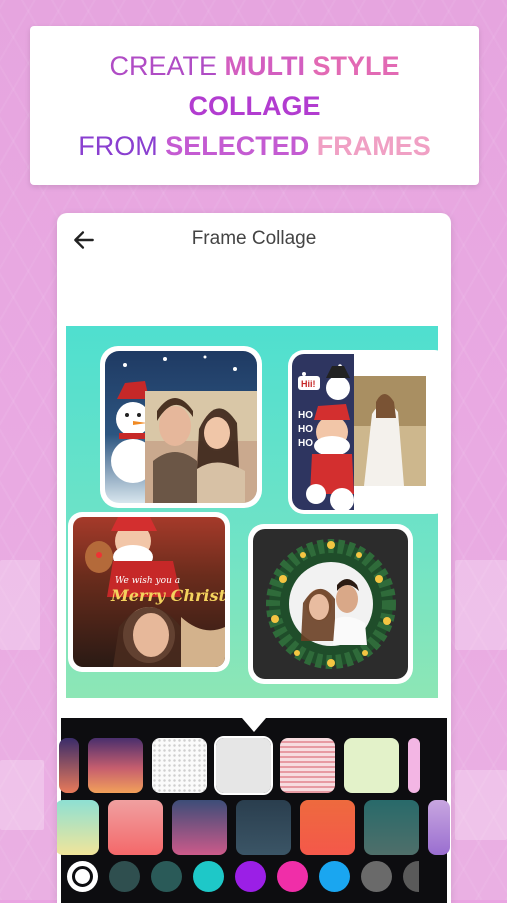 This screenshot has height=903, width=507. Describe the element at coordinates (118, 145) in the screenshot. I see `headline-word: FROM` at that location.